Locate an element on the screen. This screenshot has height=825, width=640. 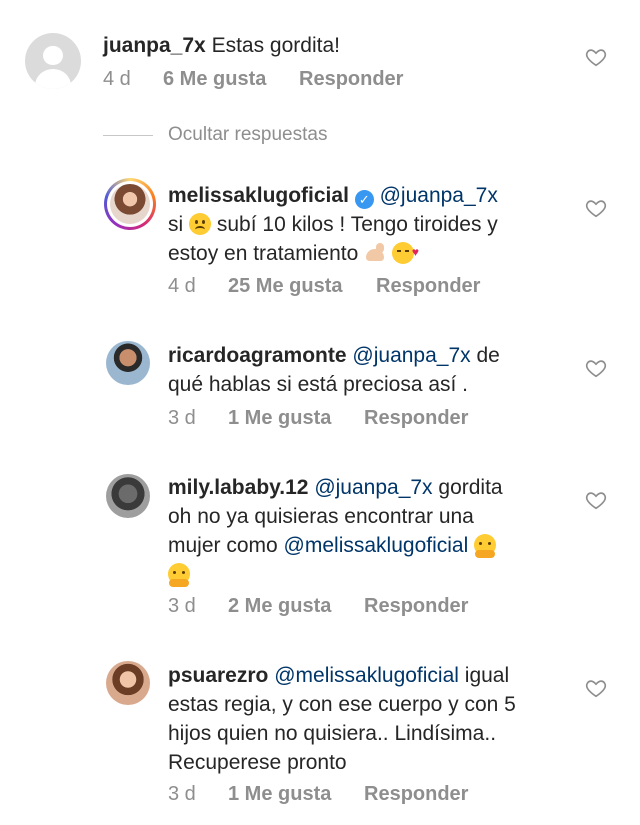
username: melissaklugoficial is located at coordinates (258, 195).